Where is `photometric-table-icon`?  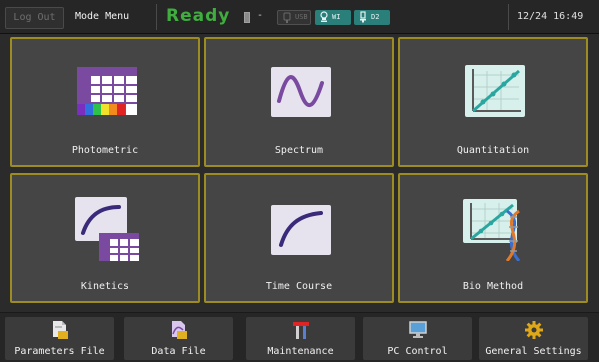 photometric-table-icon is located at coordinates (107, 91).